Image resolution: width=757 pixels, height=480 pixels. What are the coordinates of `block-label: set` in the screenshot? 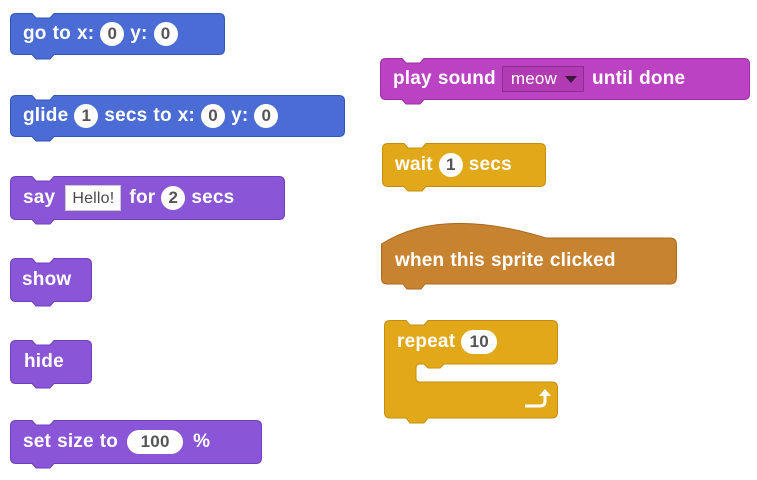 It's located at (37, 441).